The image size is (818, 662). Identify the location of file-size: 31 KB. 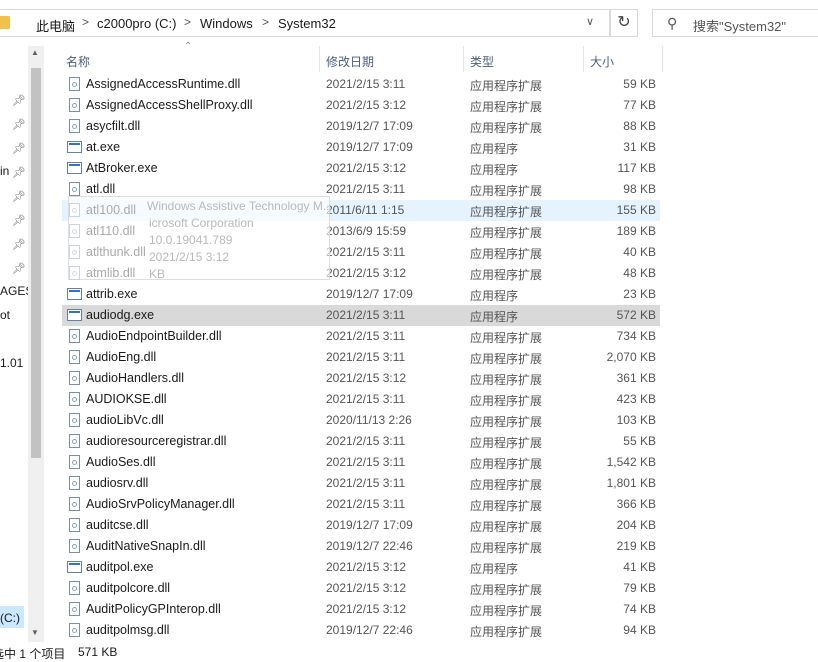
(639, 147).